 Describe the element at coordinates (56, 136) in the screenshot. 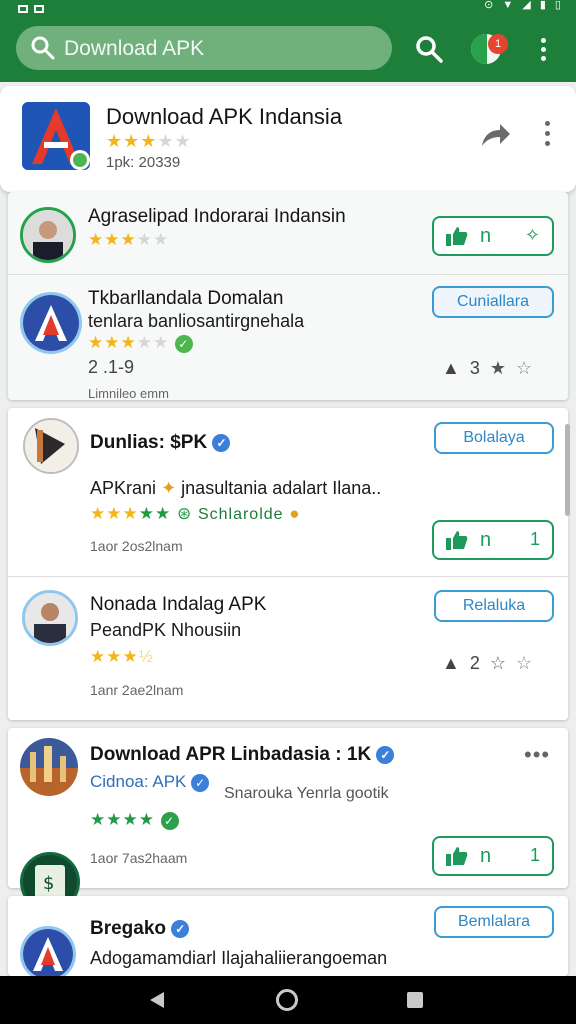

I see `app-logo-icon` at that location.